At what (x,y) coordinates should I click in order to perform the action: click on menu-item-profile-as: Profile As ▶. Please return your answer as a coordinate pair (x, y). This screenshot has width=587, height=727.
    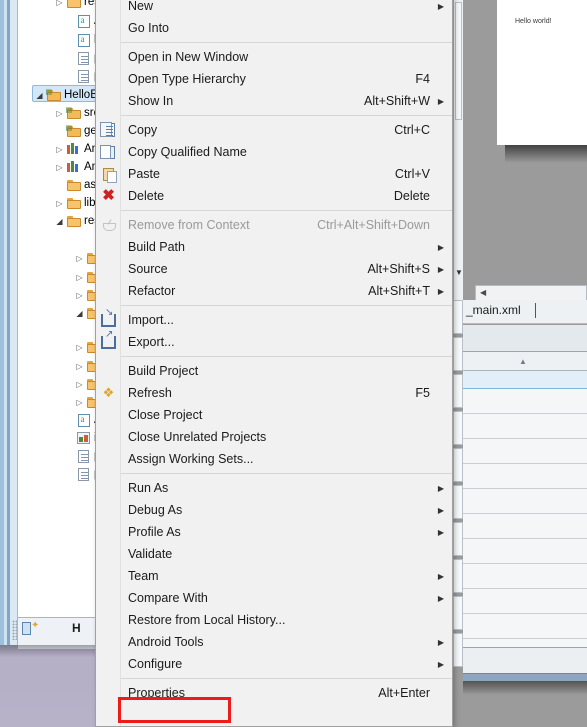
    Looking at the image, I should click on (274, 532).